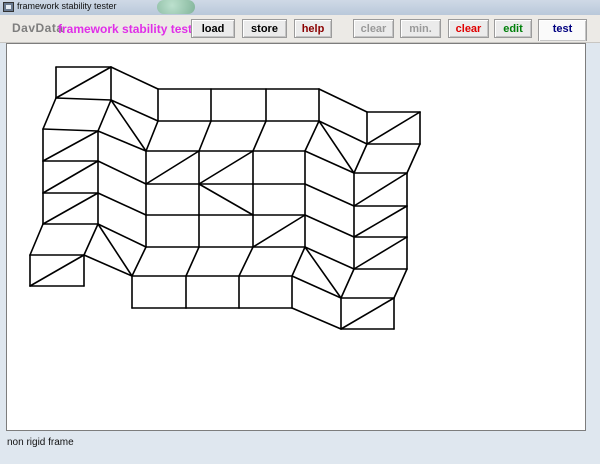 The image size is (600, 464). What do you see at coordinates (300, 8) in the screenshot?
I see `title-bar: framework stability tester` at bounding box center [300, 8].